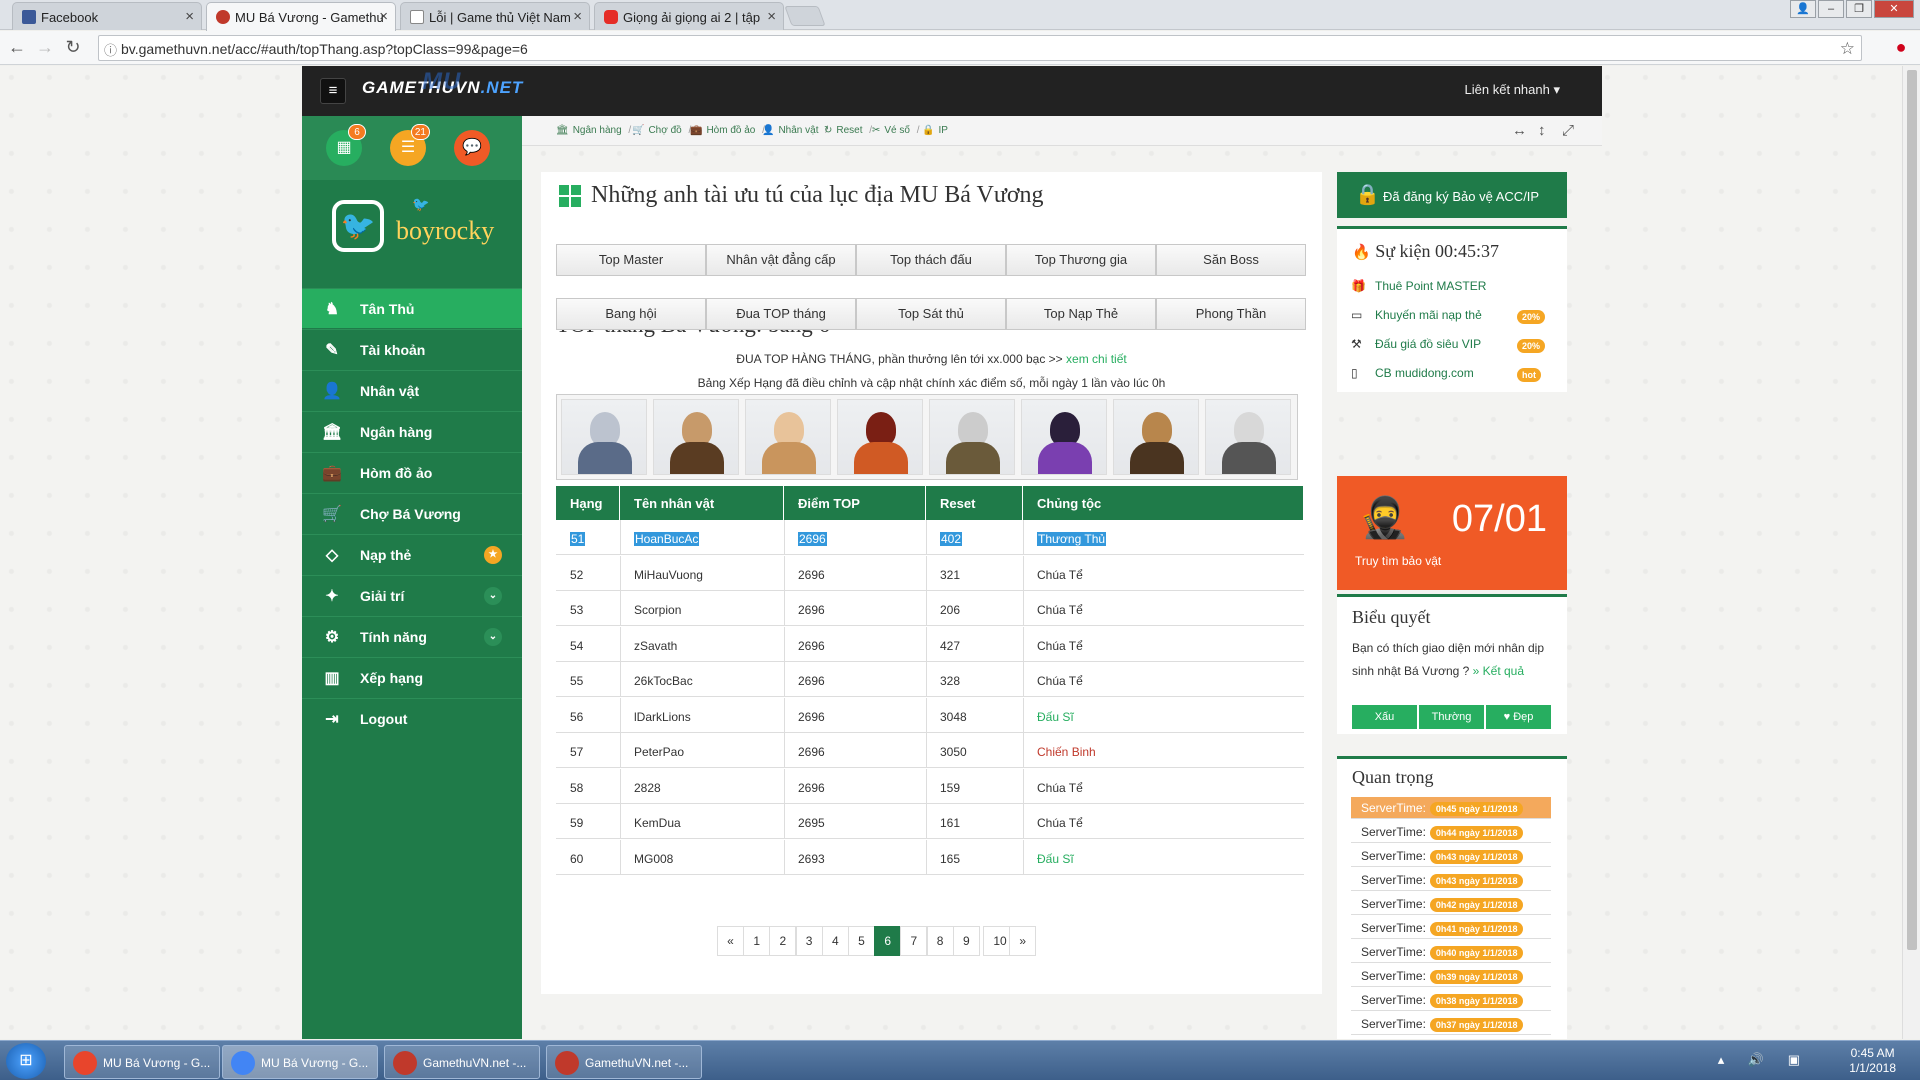 The height and width of the screenshot is (1080, 1920). I want to click on list-button: ☰ 21, so click(410, 145).